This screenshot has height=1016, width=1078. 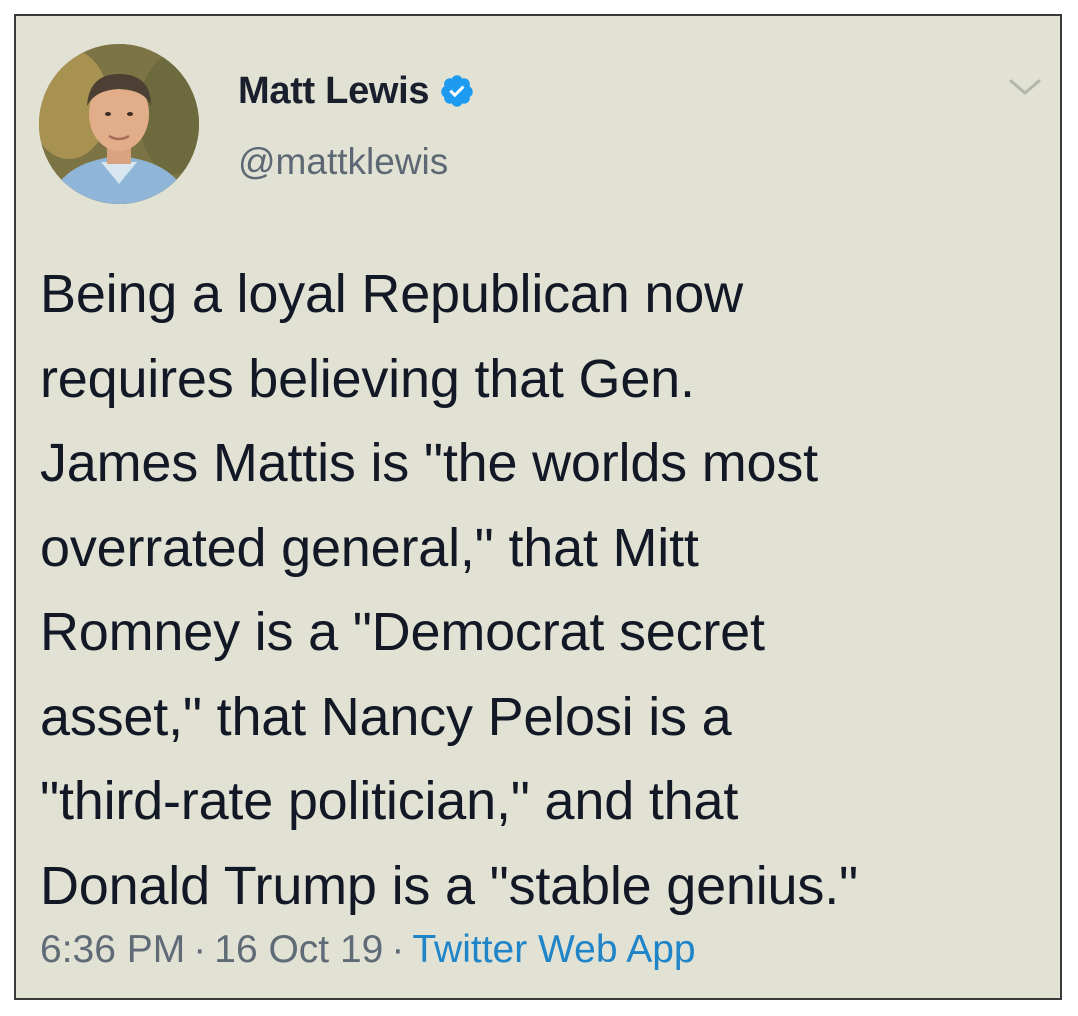 I want to click on author-handle: @mattklewis, so click(x=343, y=162).